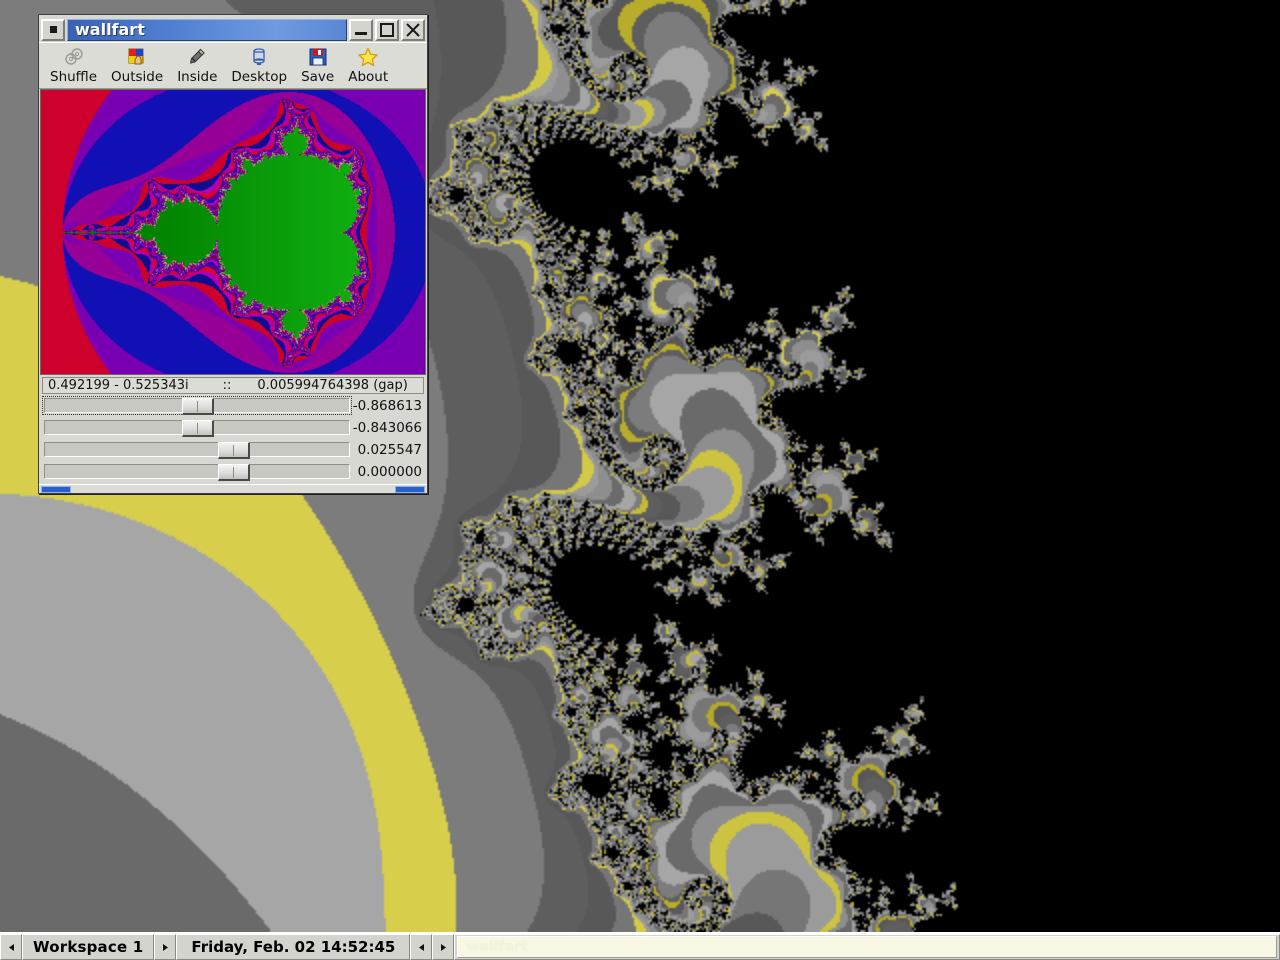  What do you see at coordinates (56, 490) in the screenshot?
I see `resize-grip-left` at bounding box center [56, 490].